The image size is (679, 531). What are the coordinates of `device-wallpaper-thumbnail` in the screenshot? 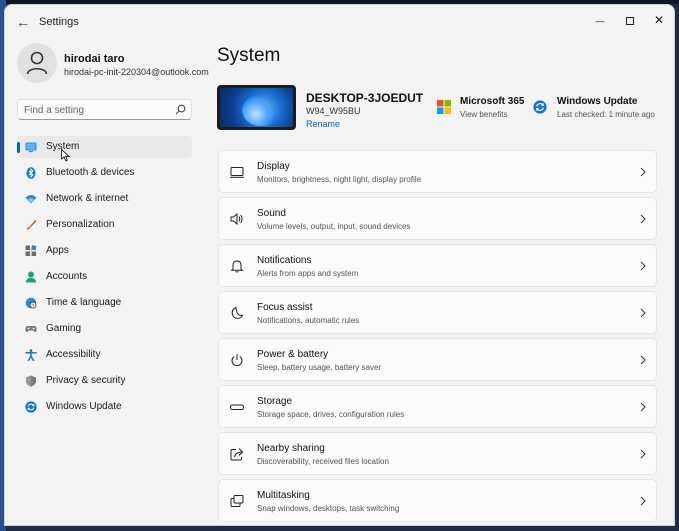 It's located at (256, 107).